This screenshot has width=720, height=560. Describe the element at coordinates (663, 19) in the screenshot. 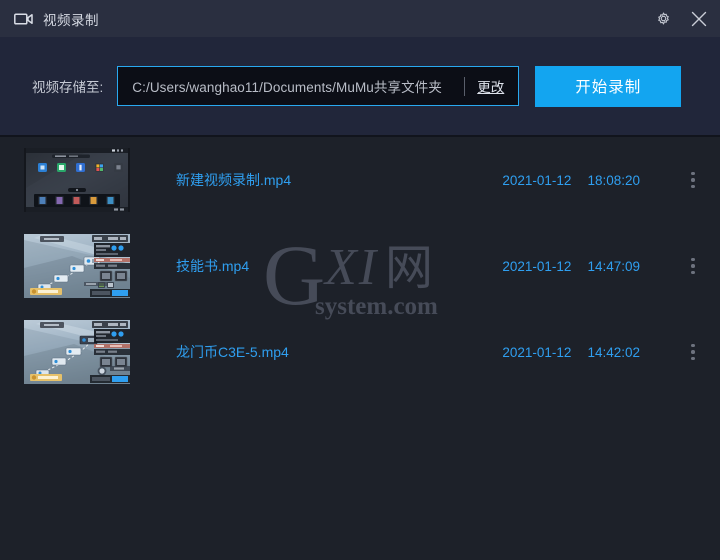

I see `gear-icon` at that location.